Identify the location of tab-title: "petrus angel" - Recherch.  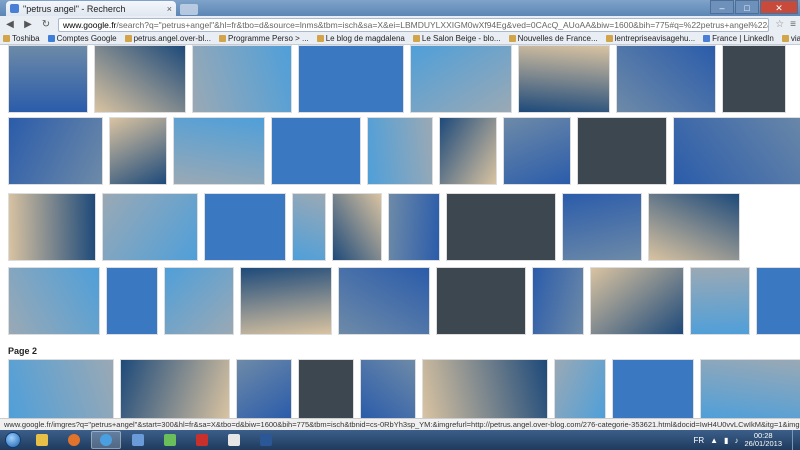
(74, 8).